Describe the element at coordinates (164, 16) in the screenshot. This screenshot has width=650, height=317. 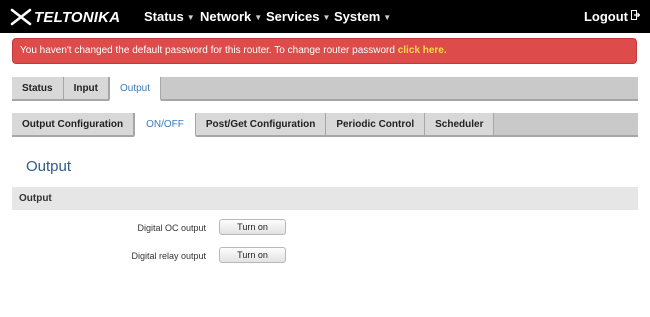
I see `nav-status-label: Status` at that location.